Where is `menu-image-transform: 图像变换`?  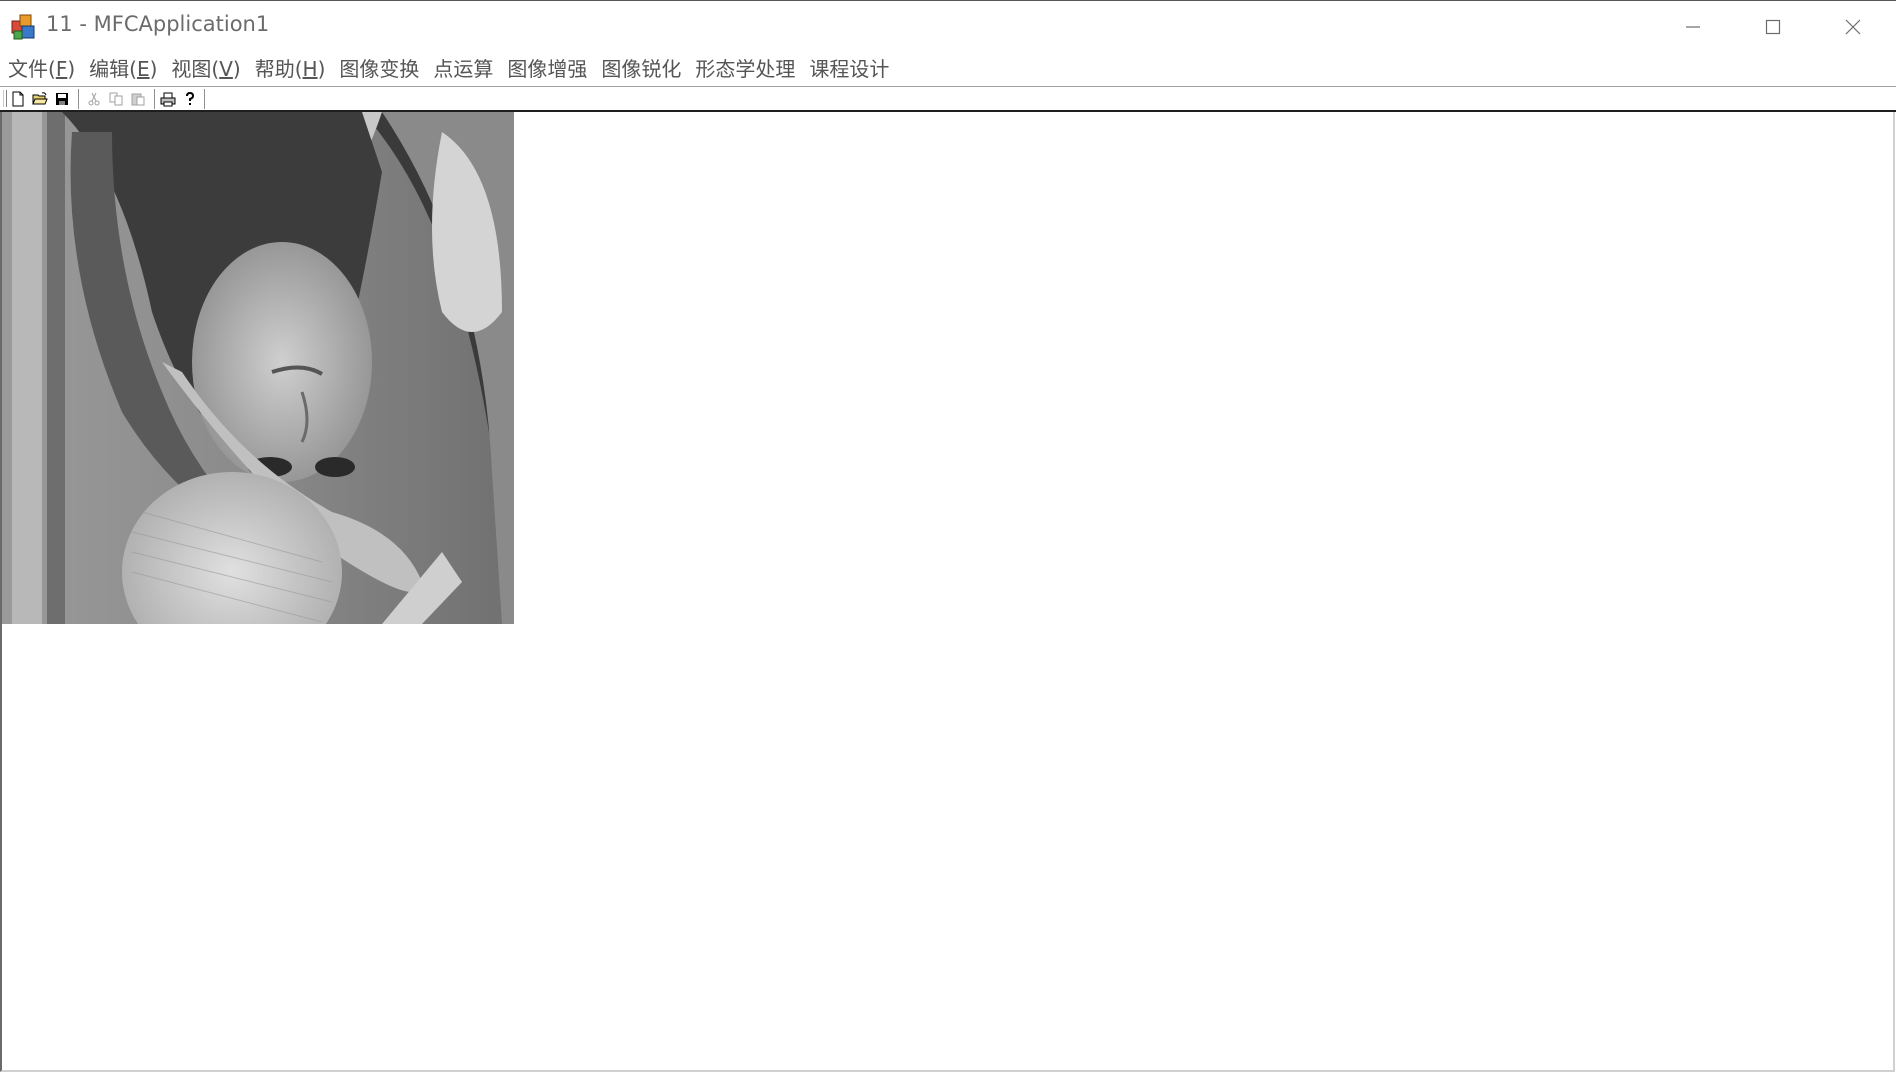 menu-image-transform: 图像变换 is located at coordinates (379, 69).